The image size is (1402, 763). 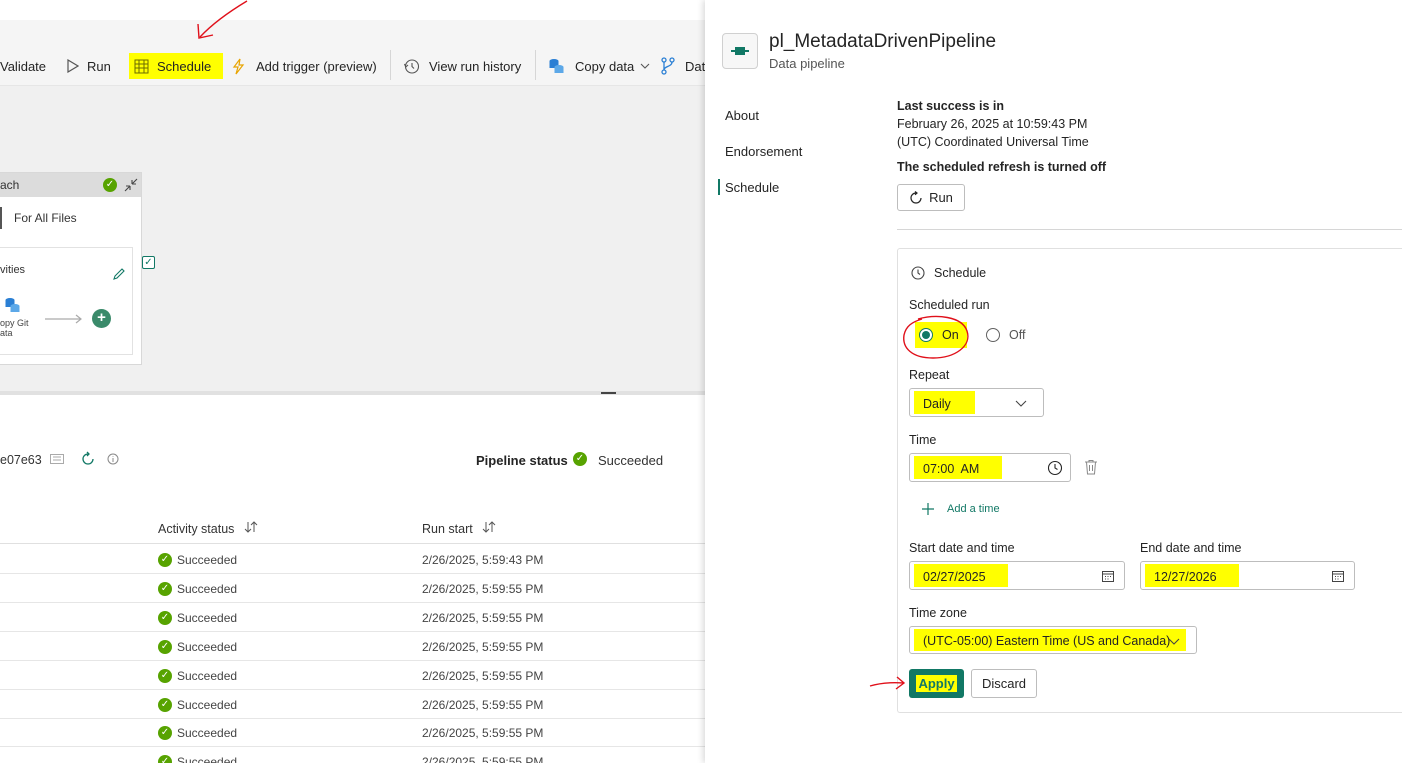 What do you see at coordinates (954, 577) in the screenshot?
I see `start-date-value: 02/27/2025` at bounding box center [954, 577].